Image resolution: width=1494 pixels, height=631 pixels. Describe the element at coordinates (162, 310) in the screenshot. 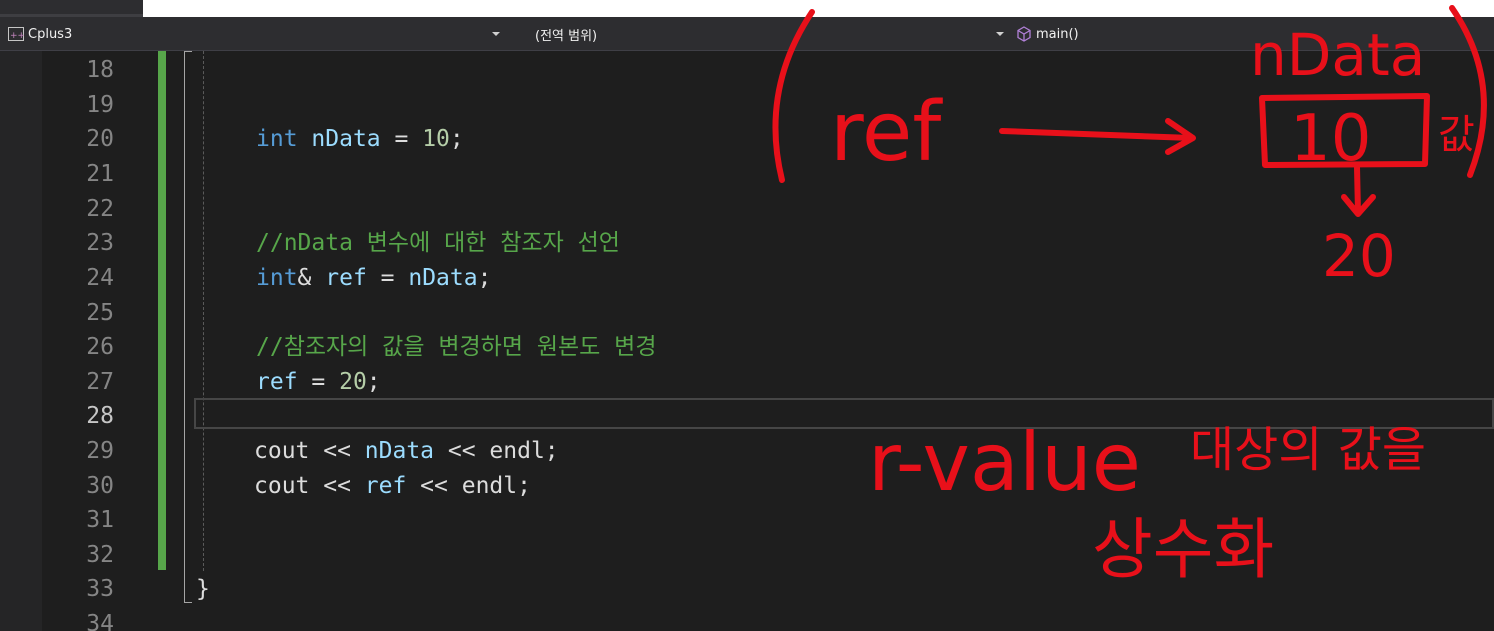

I see `change-tracking-bar` at that location.